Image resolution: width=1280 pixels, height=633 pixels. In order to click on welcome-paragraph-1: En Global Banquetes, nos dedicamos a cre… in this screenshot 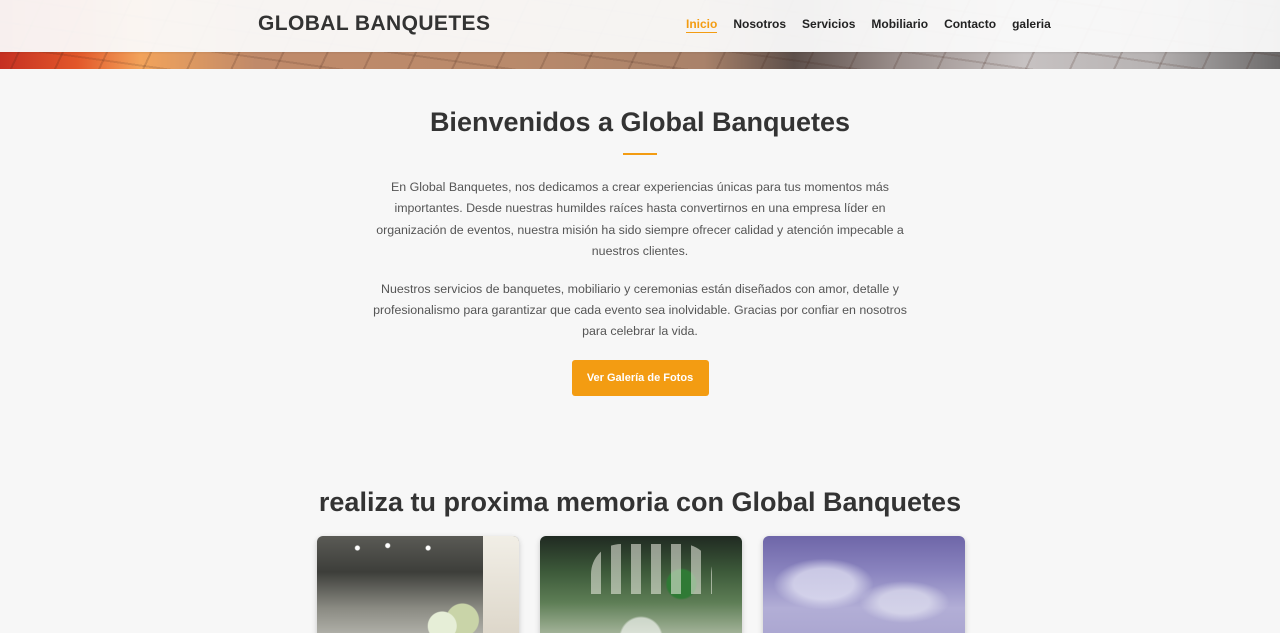, I will do `click(640, 219)`.